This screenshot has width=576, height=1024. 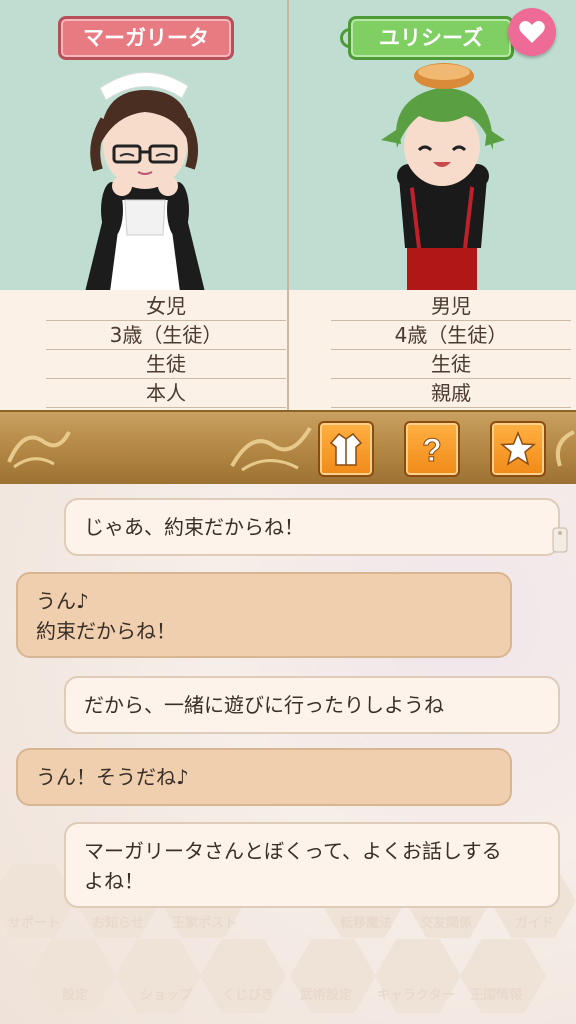 I want to click on bg-menu-label: サポート, so click(x=34, y=923).